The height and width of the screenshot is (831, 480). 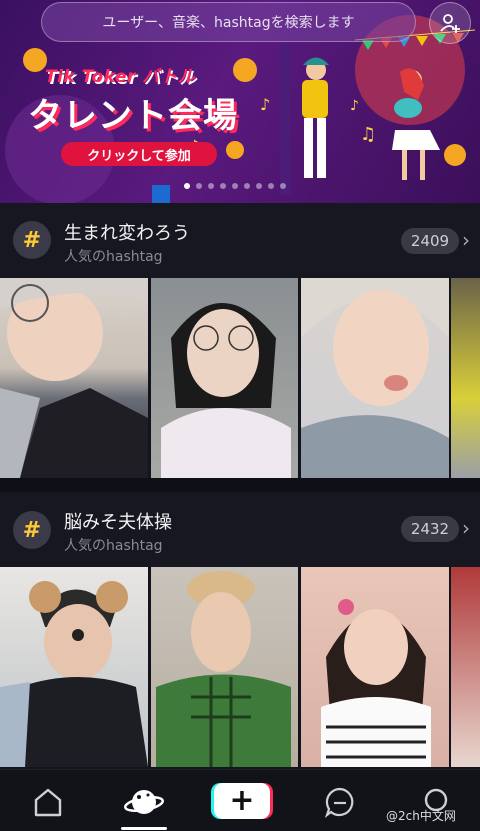 What do you see at coordinates (421, 816) in the screenshot?
I see `watermark-text: @2ch中文网` at bounding box center [421, 816].